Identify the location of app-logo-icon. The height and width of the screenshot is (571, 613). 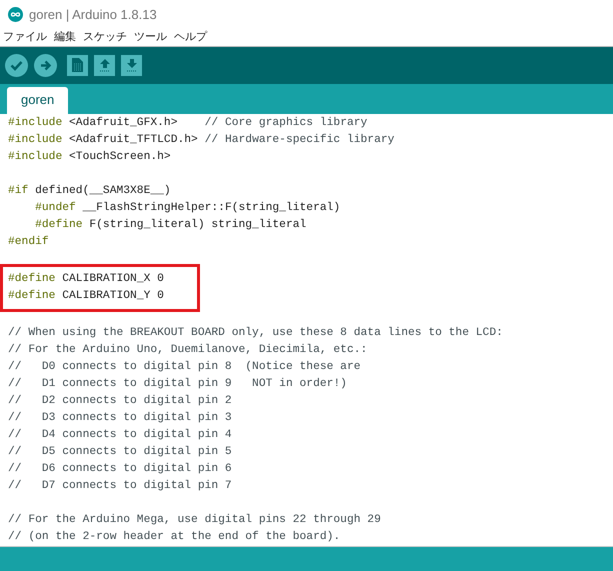
(15, 14).